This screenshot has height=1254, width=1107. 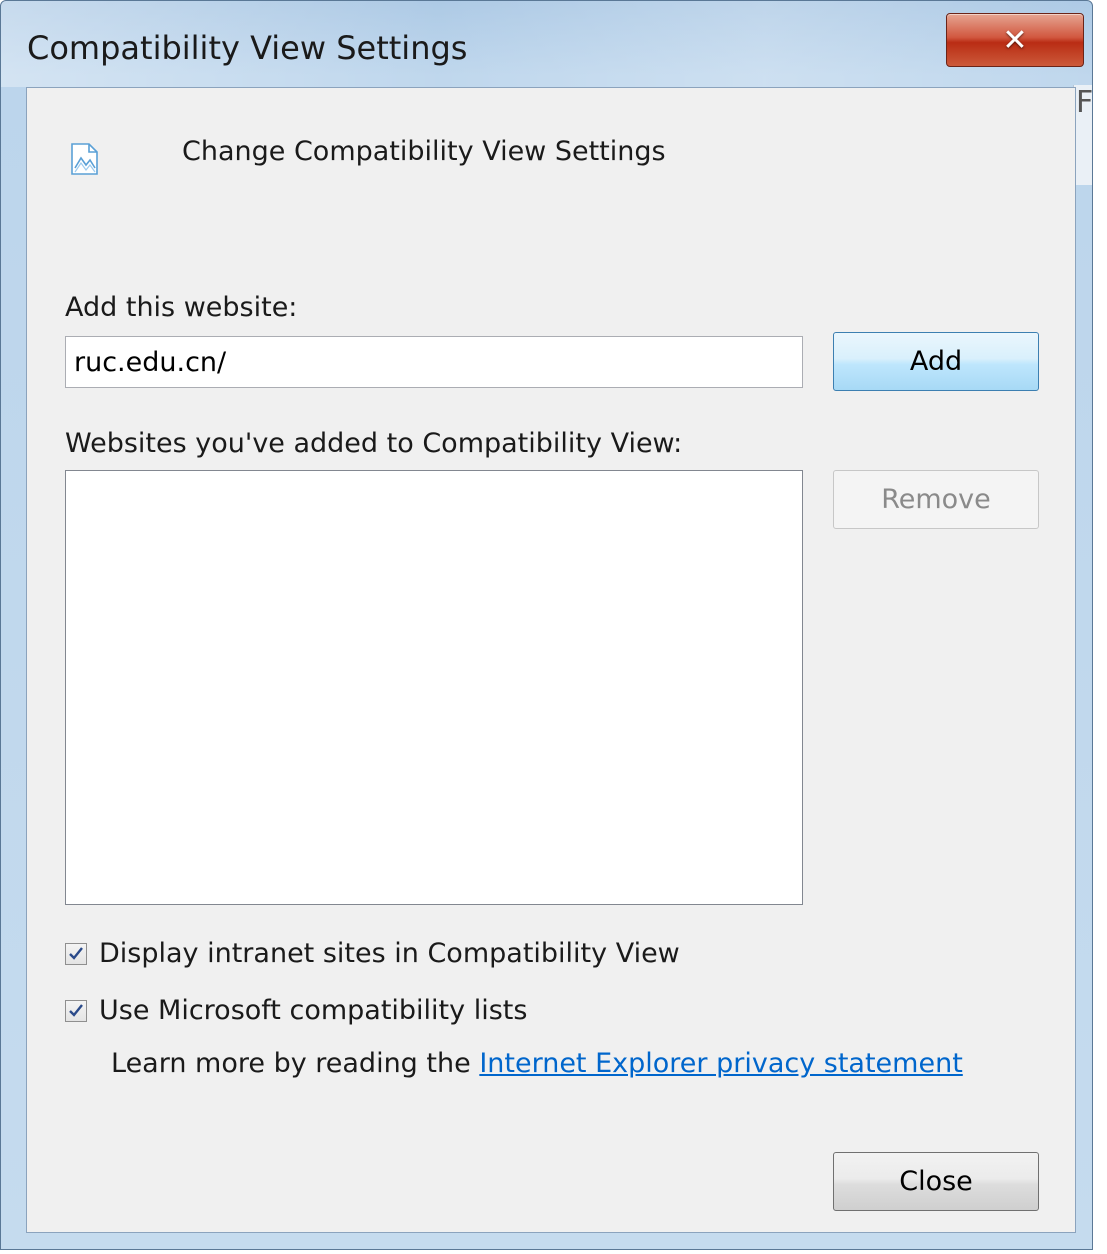 What do you see at coordinates (936, 1181) in the screenshot?
I see `close-button: Close` at bounding box center [936, 1181].